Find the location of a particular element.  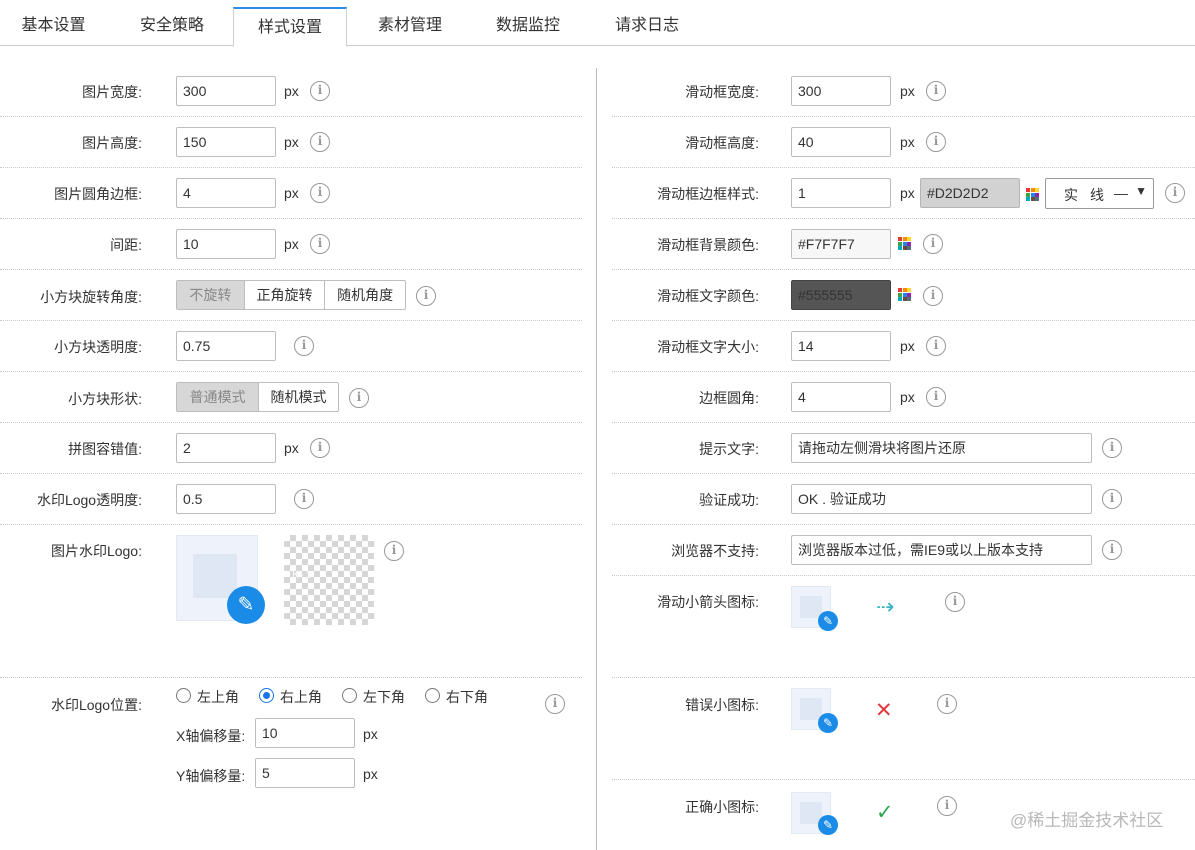

image-width-input is located at coordinates (226, 91).